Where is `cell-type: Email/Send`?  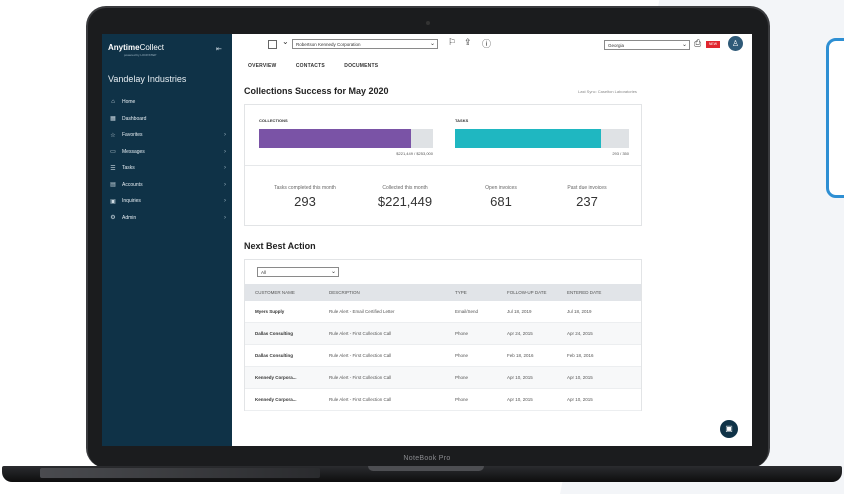 cell-type: Email/Send is located at coordinates (467, 311).